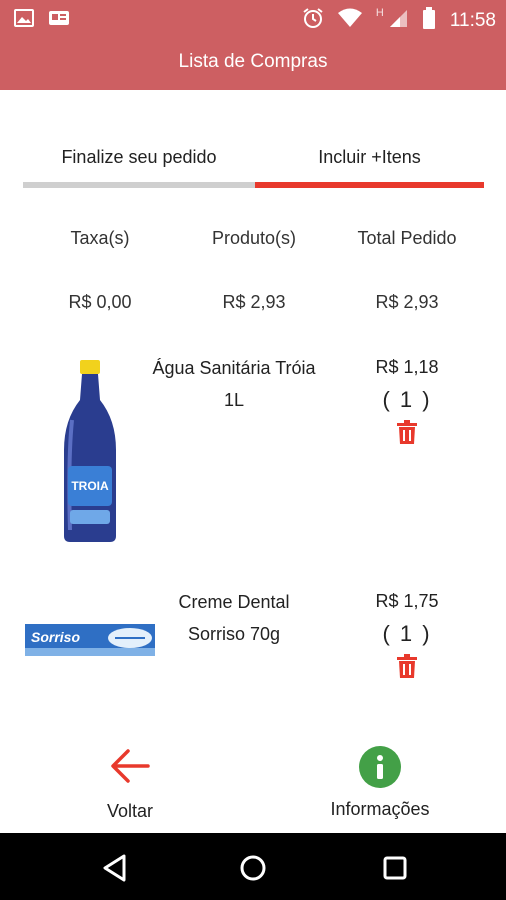 This screenshot has width=506, height=900. I want to click on order-total-value: R$ 2,93, so click(407, 302).